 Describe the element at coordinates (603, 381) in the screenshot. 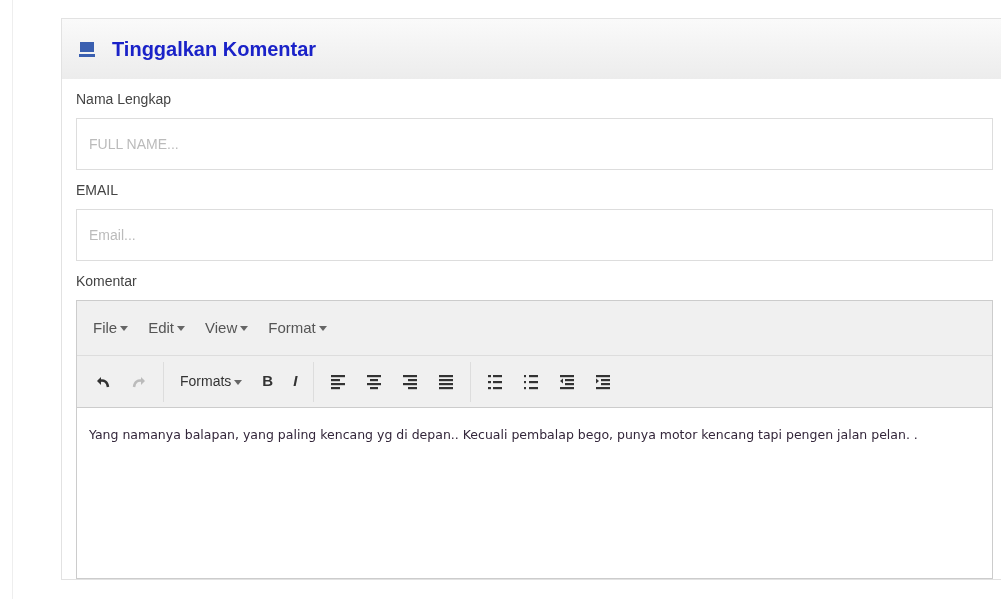

I see `indent-icon` at that location.